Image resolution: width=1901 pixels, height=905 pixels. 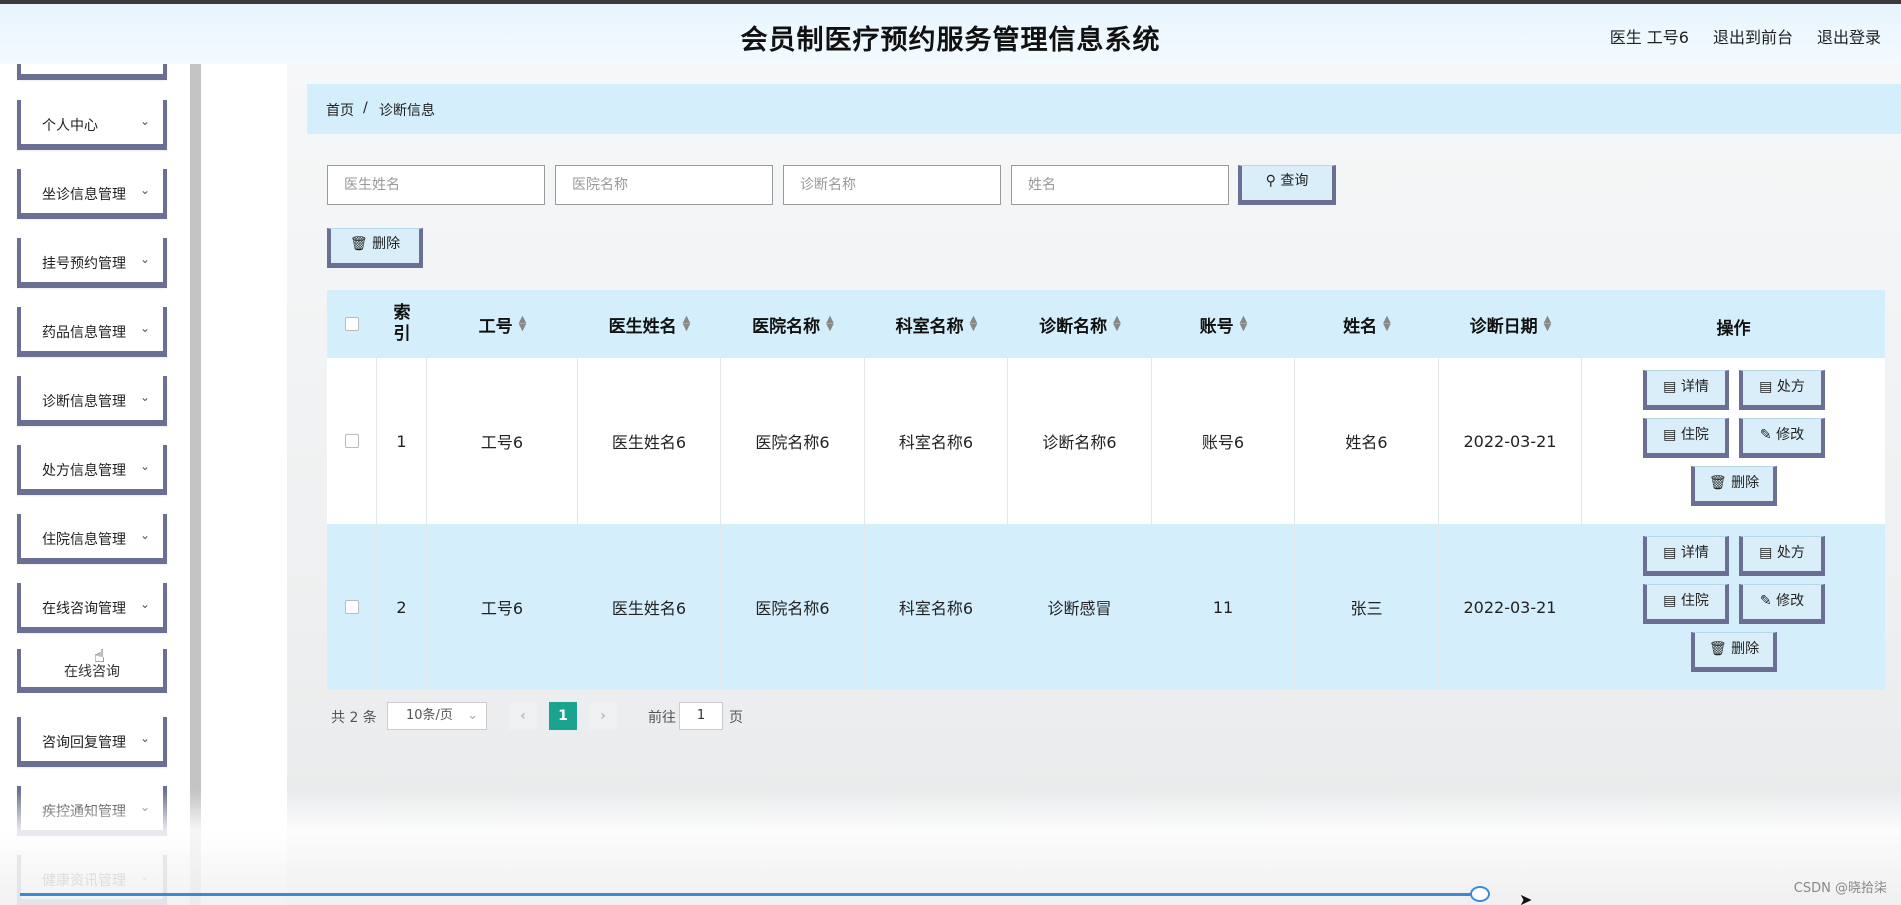 I want to click on col-diagnosis-date: 诊断日期 ▲ ▼, so click(x=1510, y=324).